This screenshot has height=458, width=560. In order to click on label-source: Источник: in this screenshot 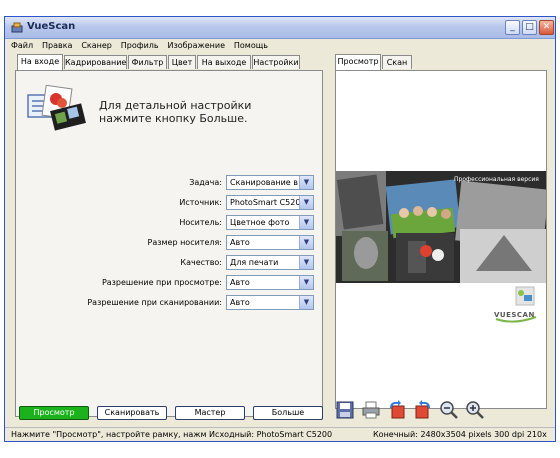, I will do `click(200, 202)`.